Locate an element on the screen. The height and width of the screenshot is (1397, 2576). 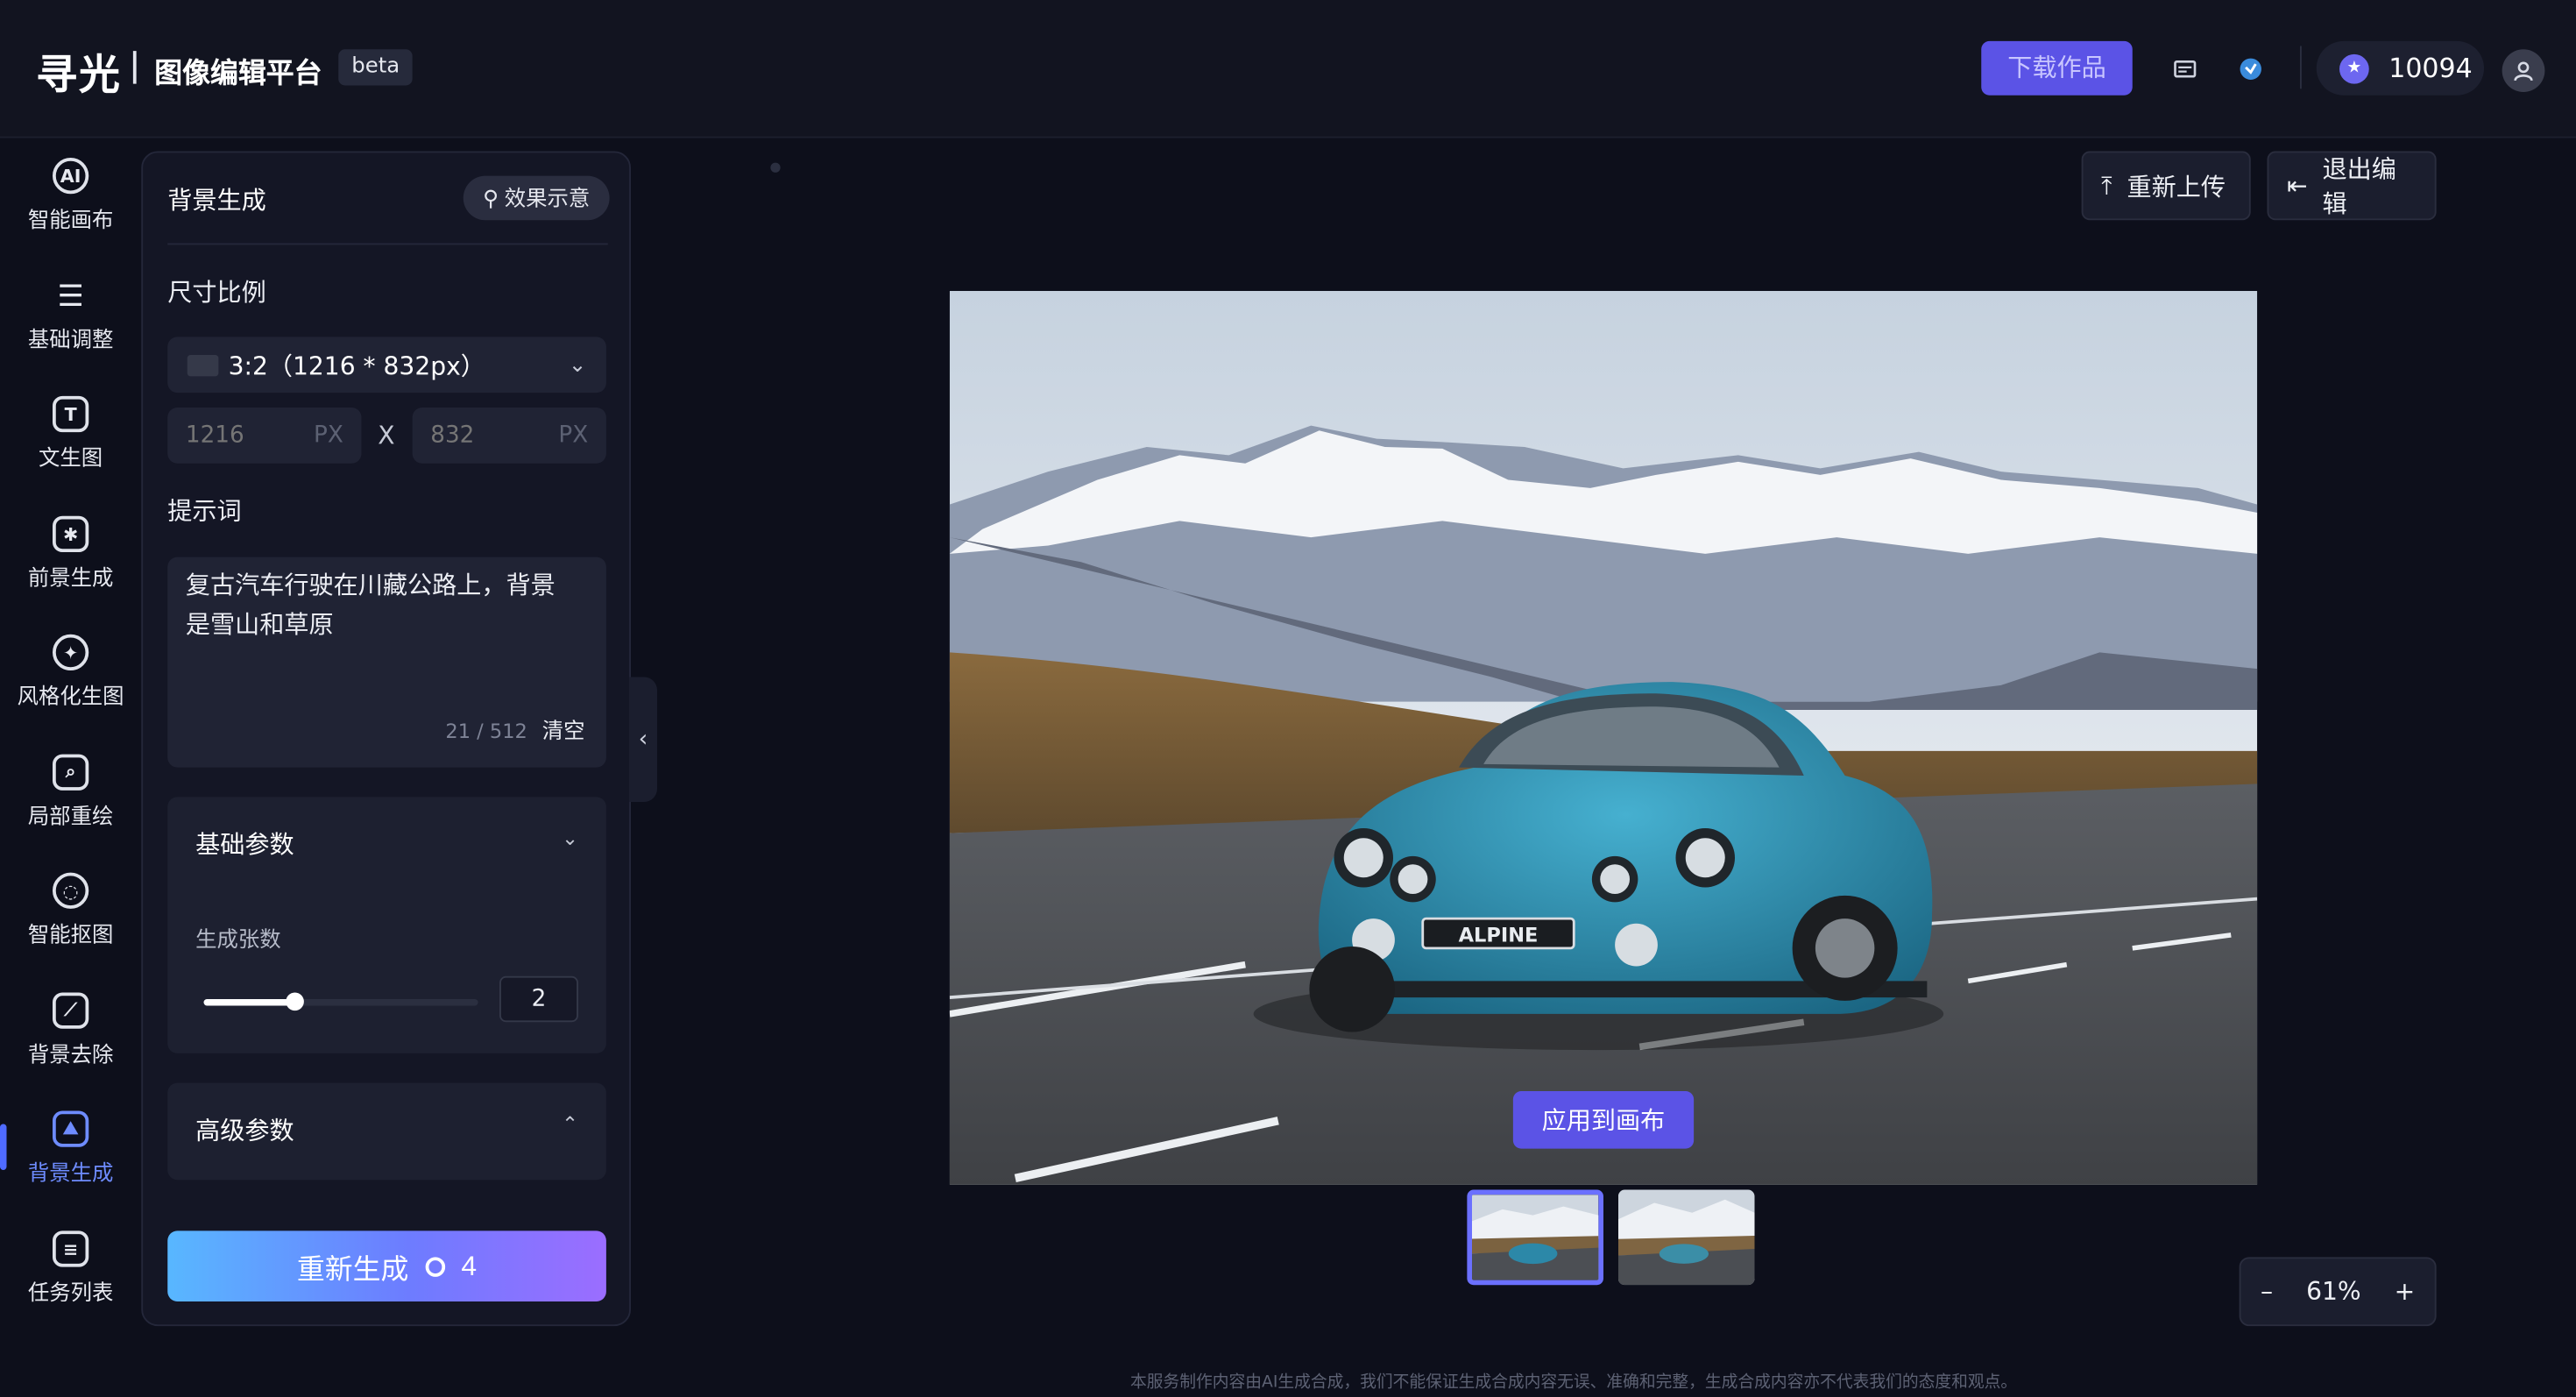
panel-divider is located at coordinates (387, 244).